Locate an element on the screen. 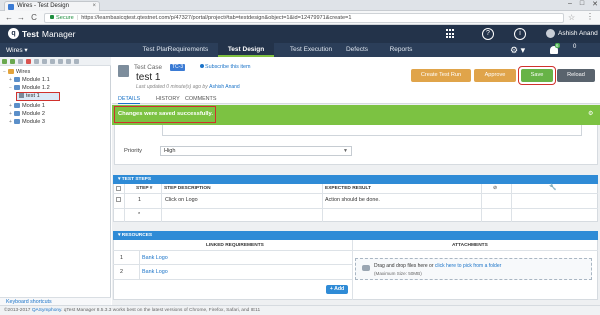 This screenshot has width=600, height=315. reload-page-icon: C is located at coordinates (34, 18).